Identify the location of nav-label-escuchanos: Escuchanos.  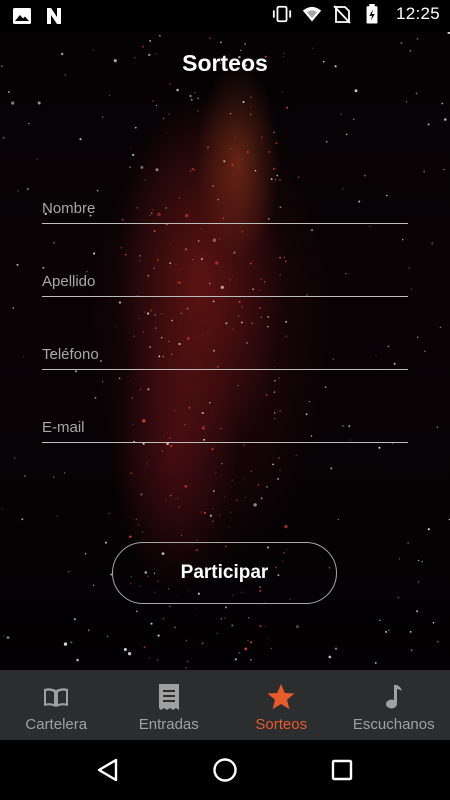
(393, 724).